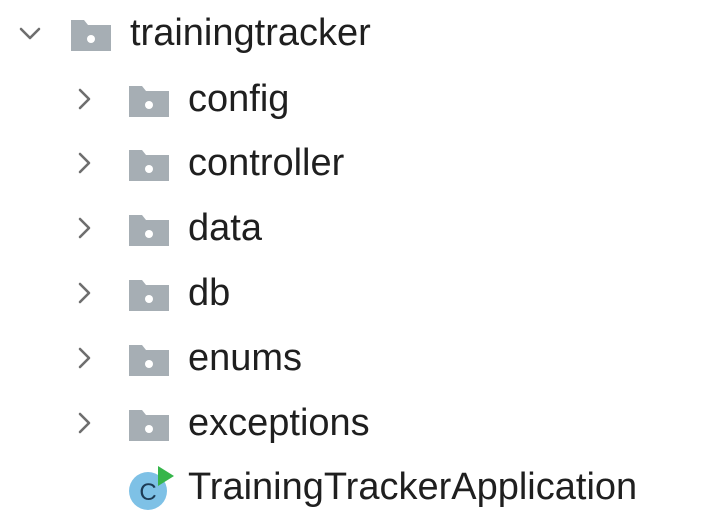  I want to click on tree-node-label: controller, so click(266, 163).